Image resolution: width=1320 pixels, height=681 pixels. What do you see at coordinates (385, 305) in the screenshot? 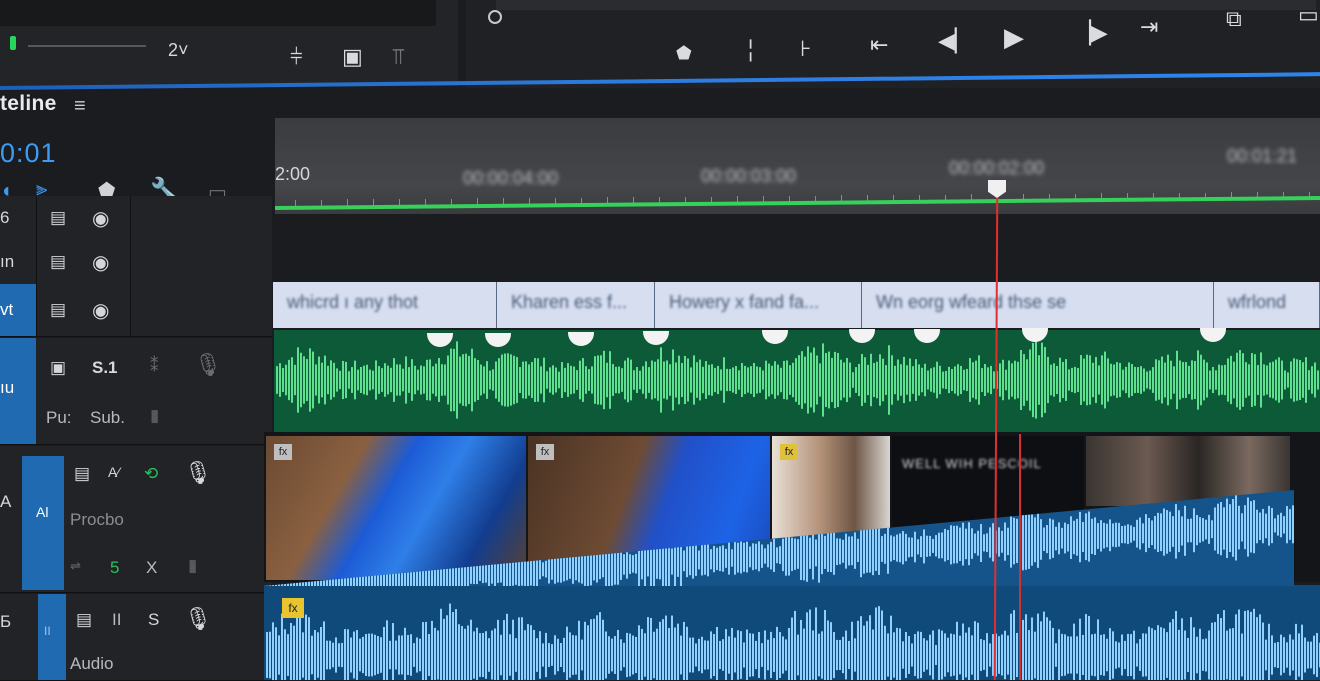
I see `caption-clip: whicrd ı any thot` at bounding box center [385, 305].